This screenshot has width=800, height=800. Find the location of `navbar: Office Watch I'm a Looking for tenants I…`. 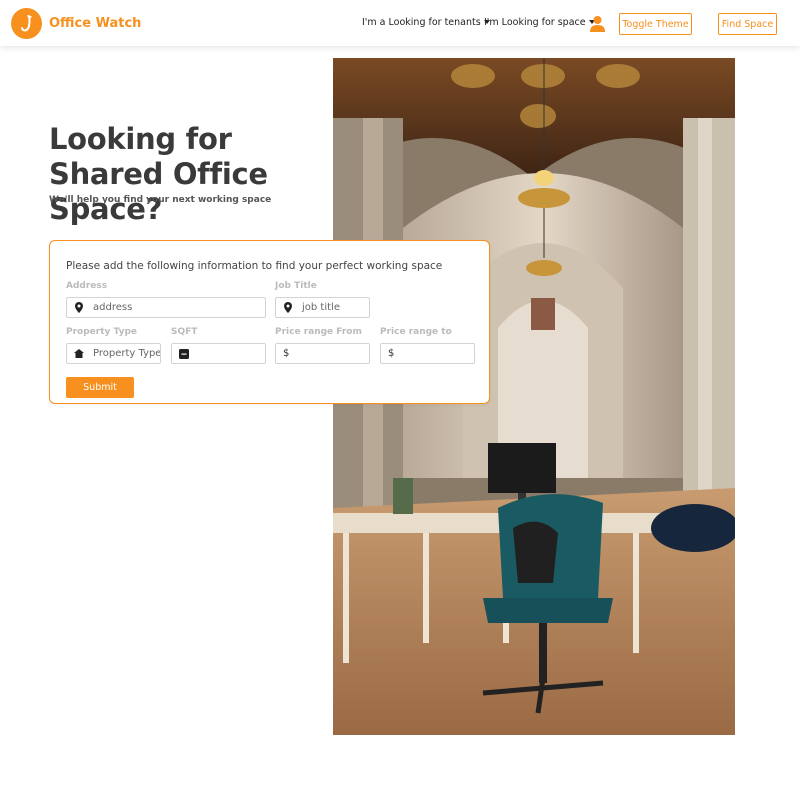

navbar: Office Watch I'm a Looking for tenants I… is located at coordinates (400, 23).